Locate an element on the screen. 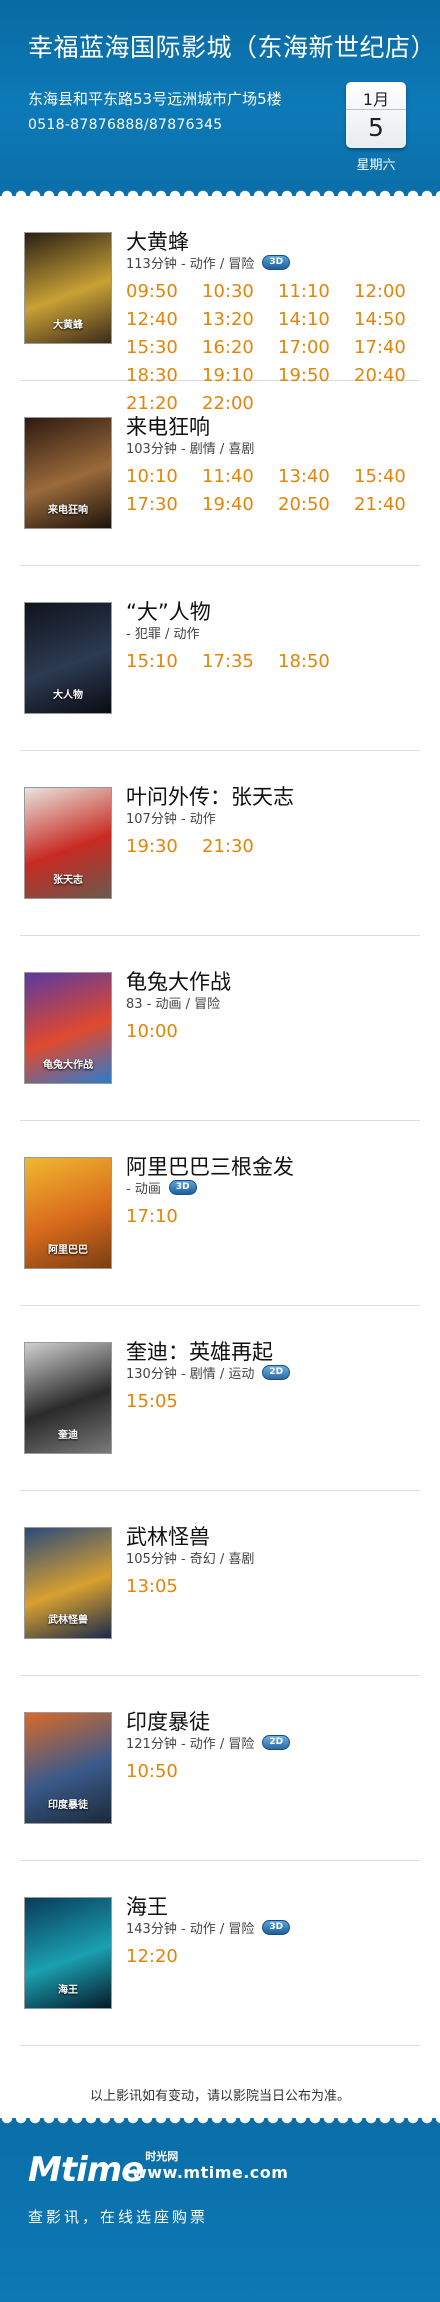 The image size is (440, 2302). movie-poster: 奎迪 is located at coordinates (68, 1398).